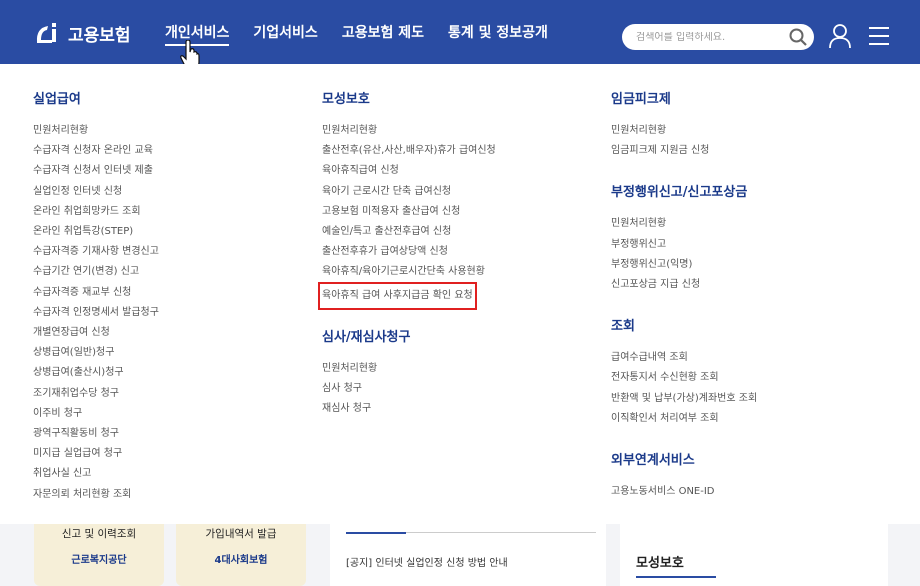 This screenshot has height=586, width=920. I want to click on card-org-label: 4대사회보험, so click(241, 560).